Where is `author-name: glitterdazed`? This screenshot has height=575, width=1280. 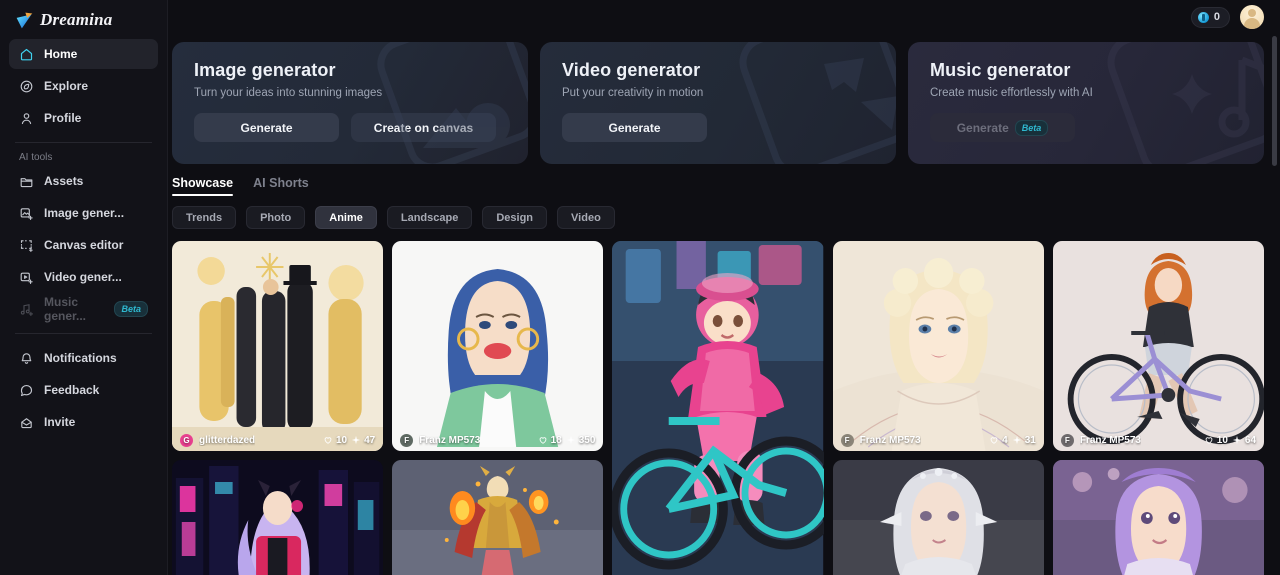
author-name: glitterdazed is located at coordinates (227, 440).